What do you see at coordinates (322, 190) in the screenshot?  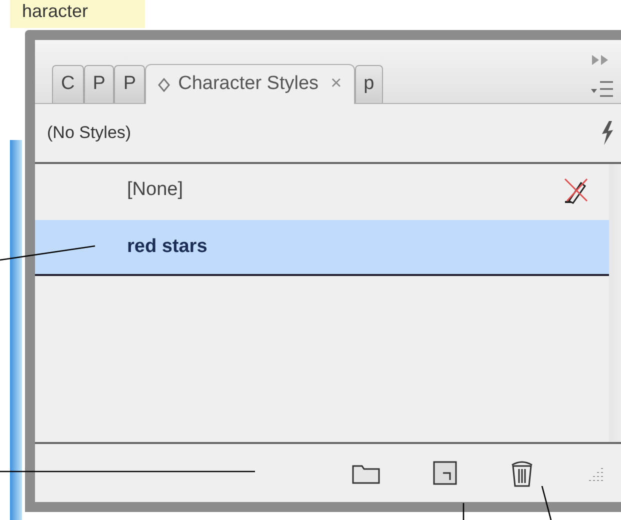 I see `style-row: [None]` at bounding box center [322, 190].